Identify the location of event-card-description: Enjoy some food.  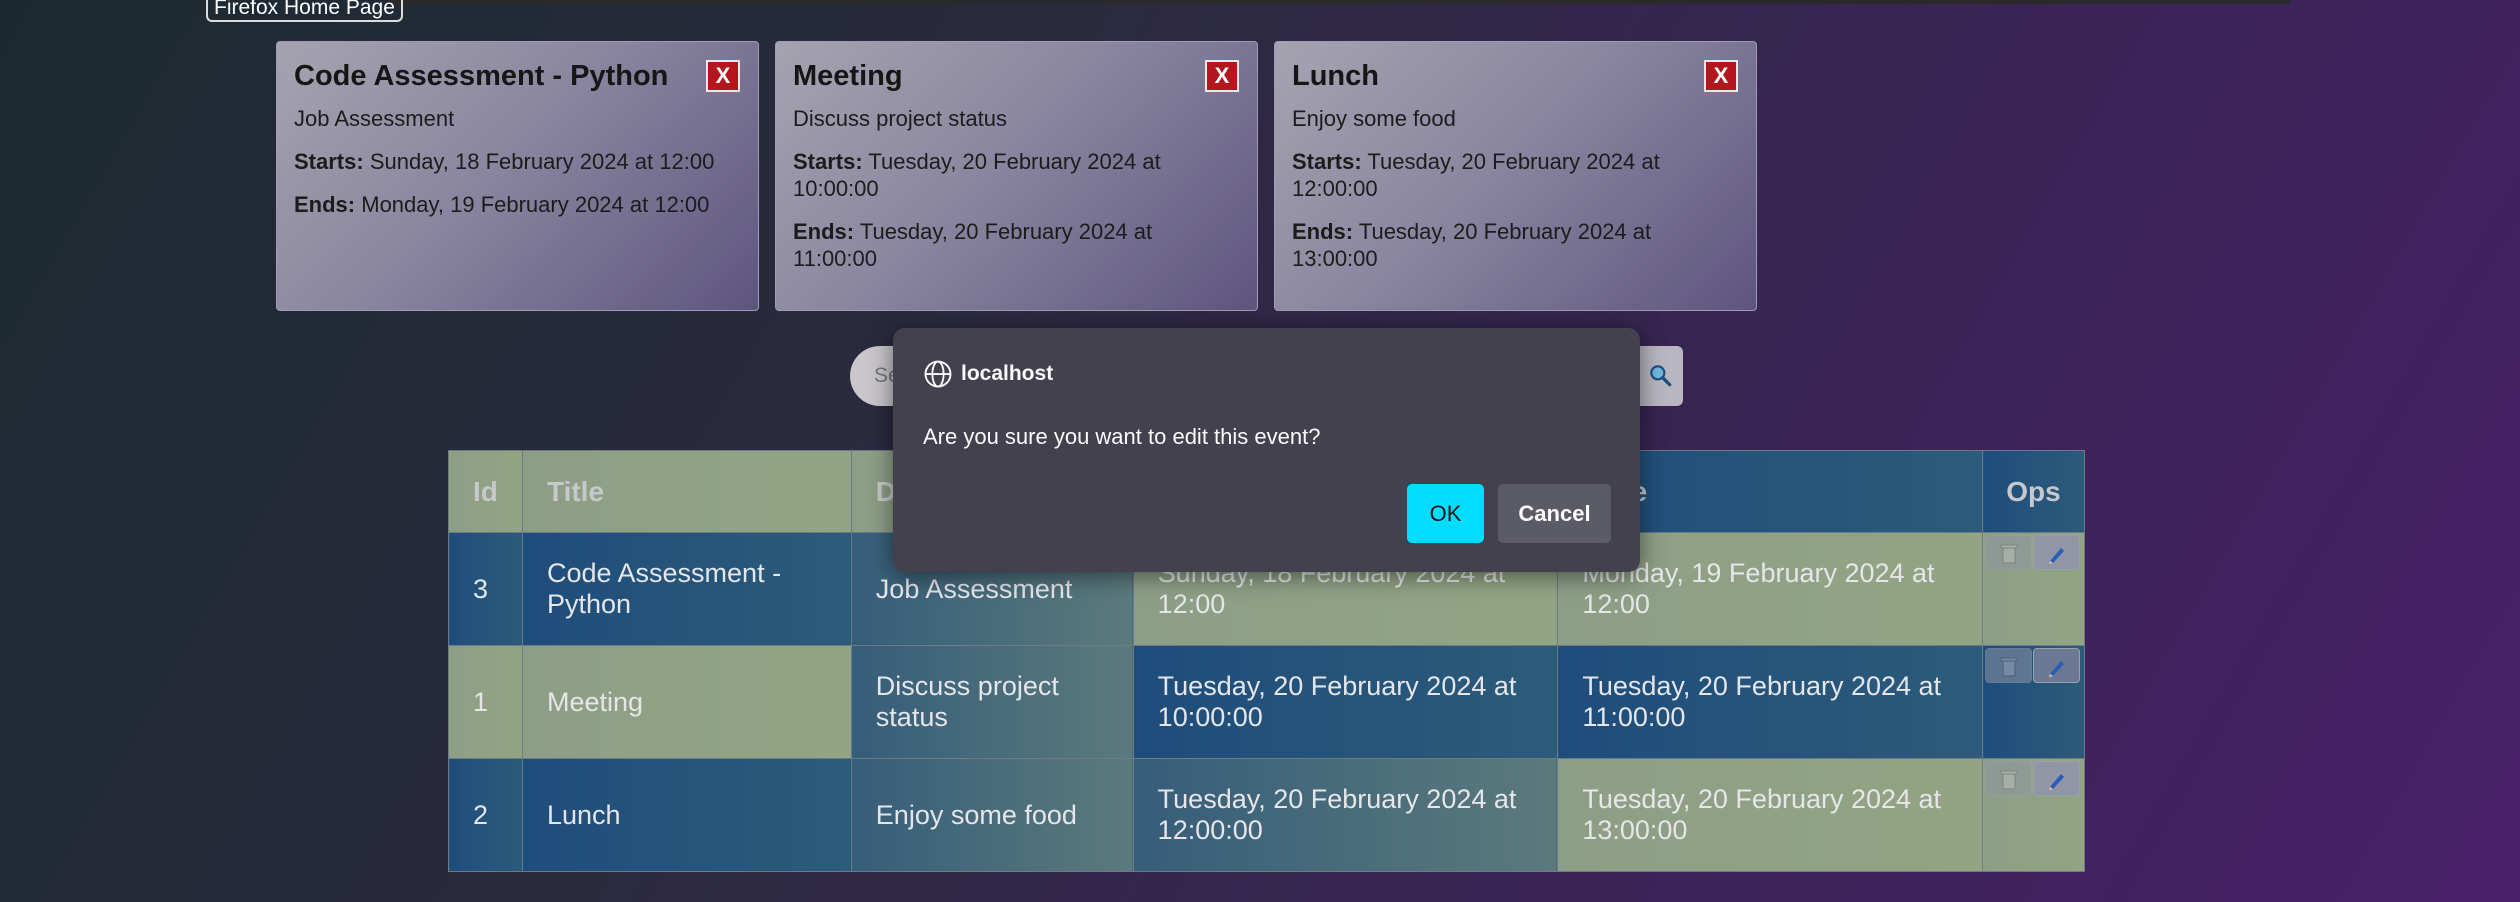
(1374, 118).